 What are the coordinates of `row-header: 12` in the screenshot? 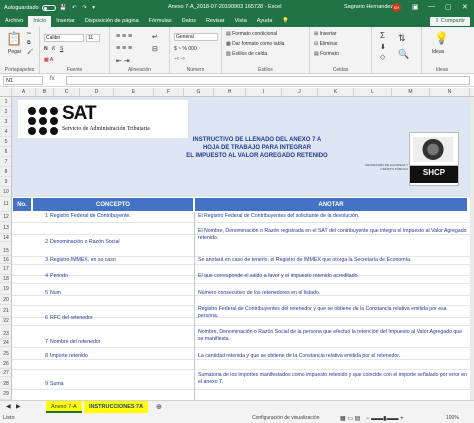 It's located at (5, 217).